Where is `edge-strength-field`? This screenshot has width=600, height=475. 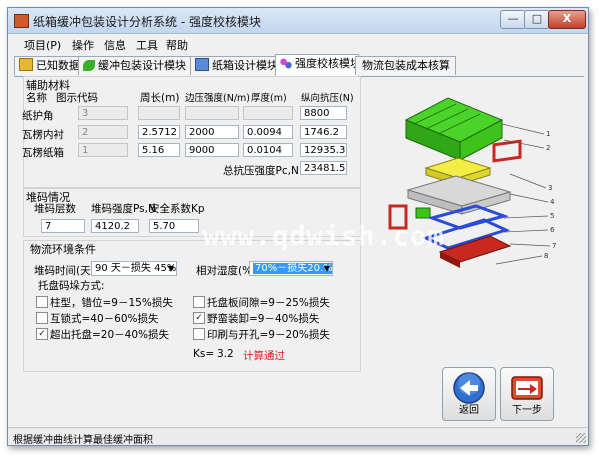
edge-strength-field is located at coordinates (212, 113).